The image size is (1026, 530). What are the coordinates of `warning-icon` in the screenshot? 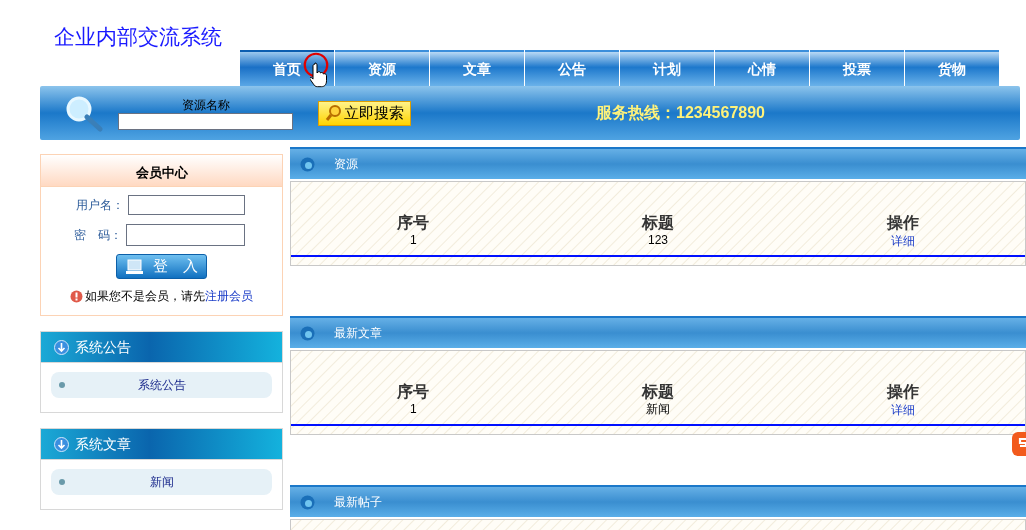 It's located at (76, 296).